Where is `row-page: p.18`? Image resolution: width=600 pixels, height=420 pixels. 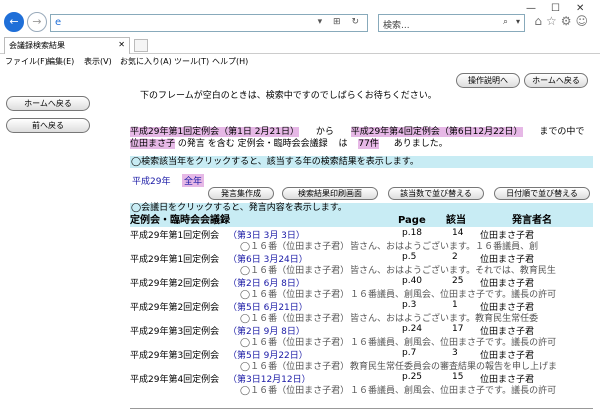
row-page: p.18 is located at coordinates (412, 233).